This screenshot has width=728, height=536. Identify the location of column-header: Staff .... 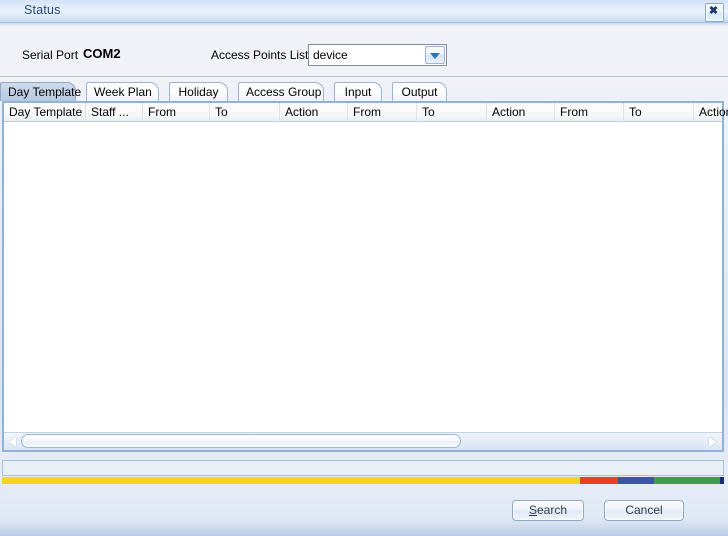
(114, 112).